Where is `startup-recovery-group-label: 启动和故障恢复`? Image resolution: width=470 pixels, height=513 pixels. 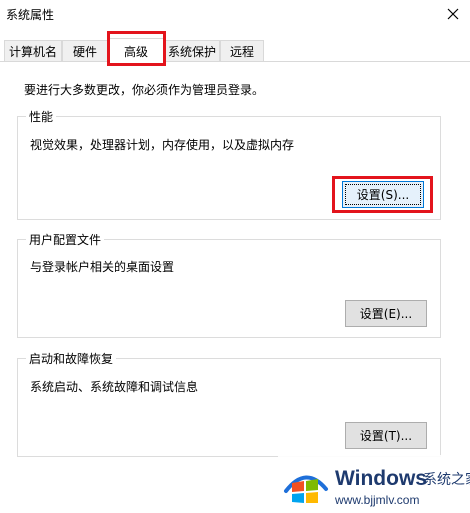 startup-recovery-group-label: 启动和故障恢复 is located at coordinates (71, 358).